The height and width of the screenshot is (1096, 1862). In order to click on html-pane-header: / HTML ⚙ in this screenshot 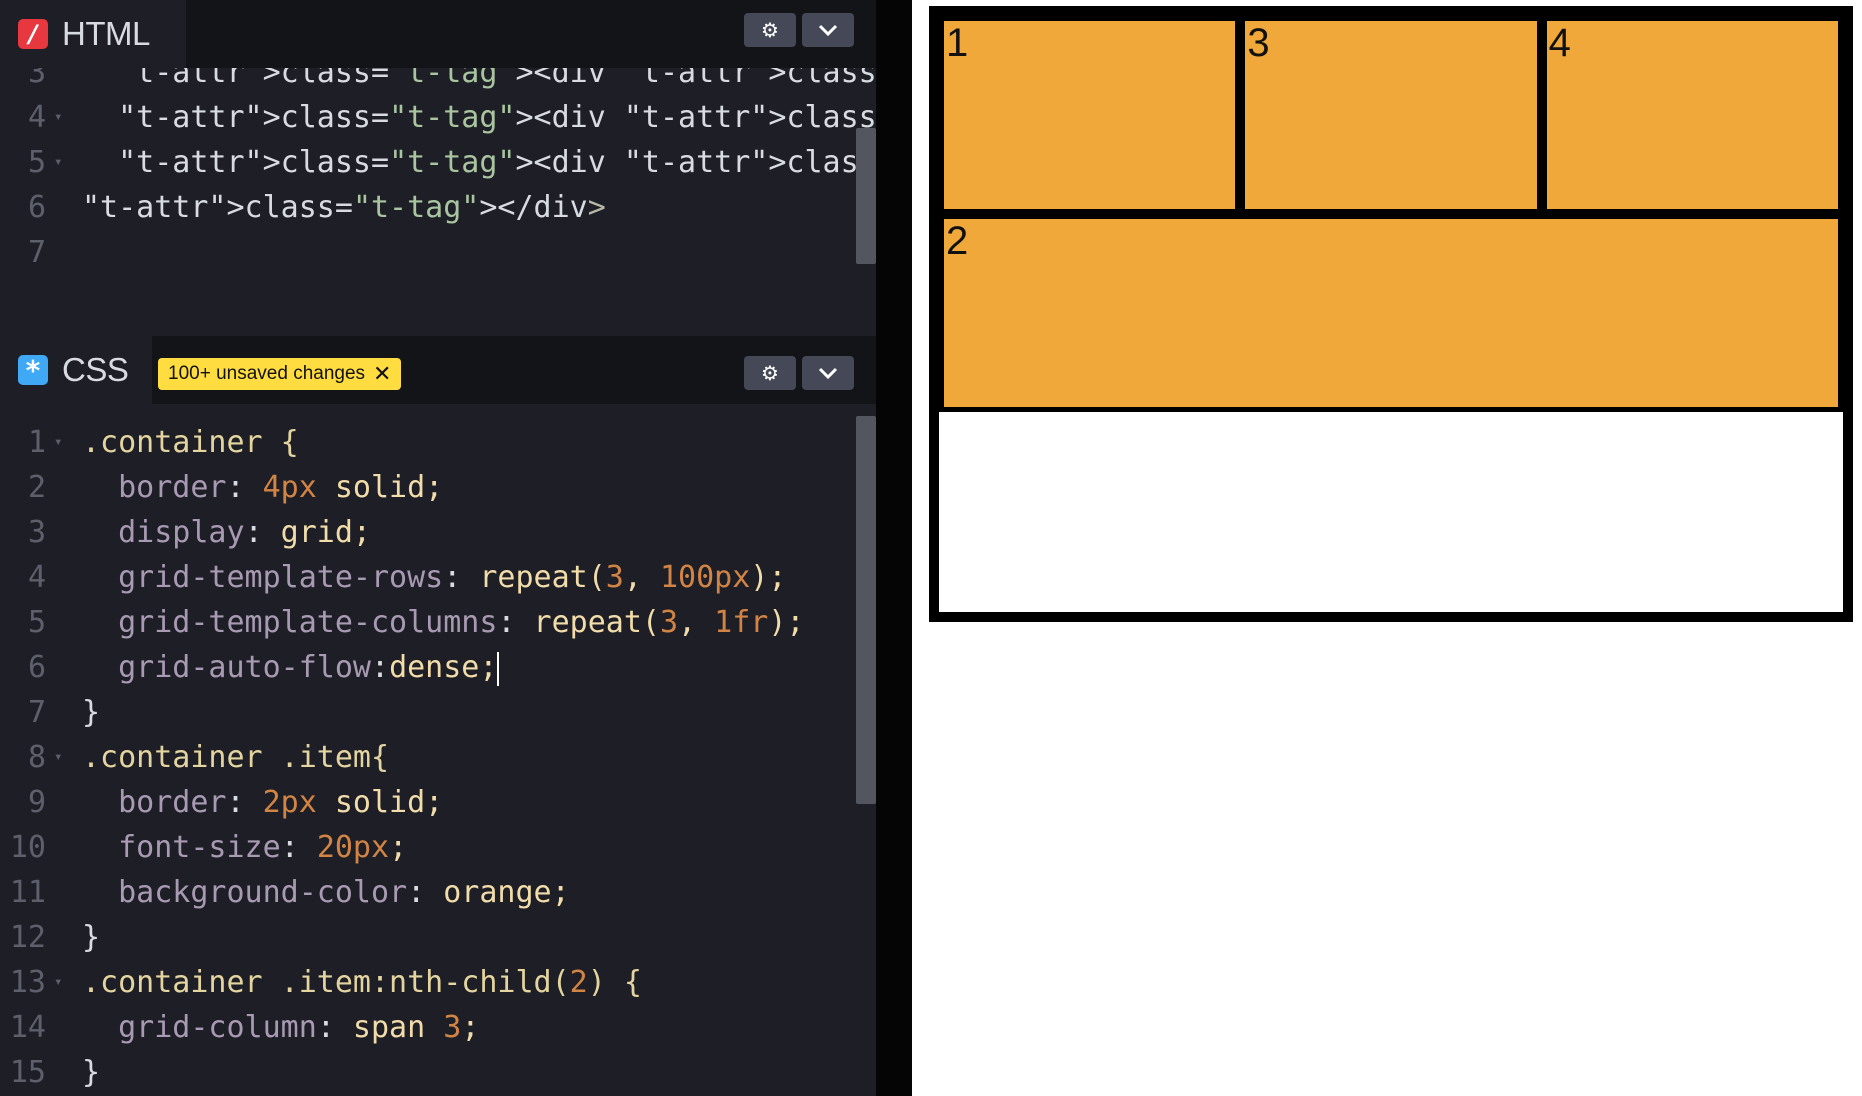, I will do `click(438, 34)`.